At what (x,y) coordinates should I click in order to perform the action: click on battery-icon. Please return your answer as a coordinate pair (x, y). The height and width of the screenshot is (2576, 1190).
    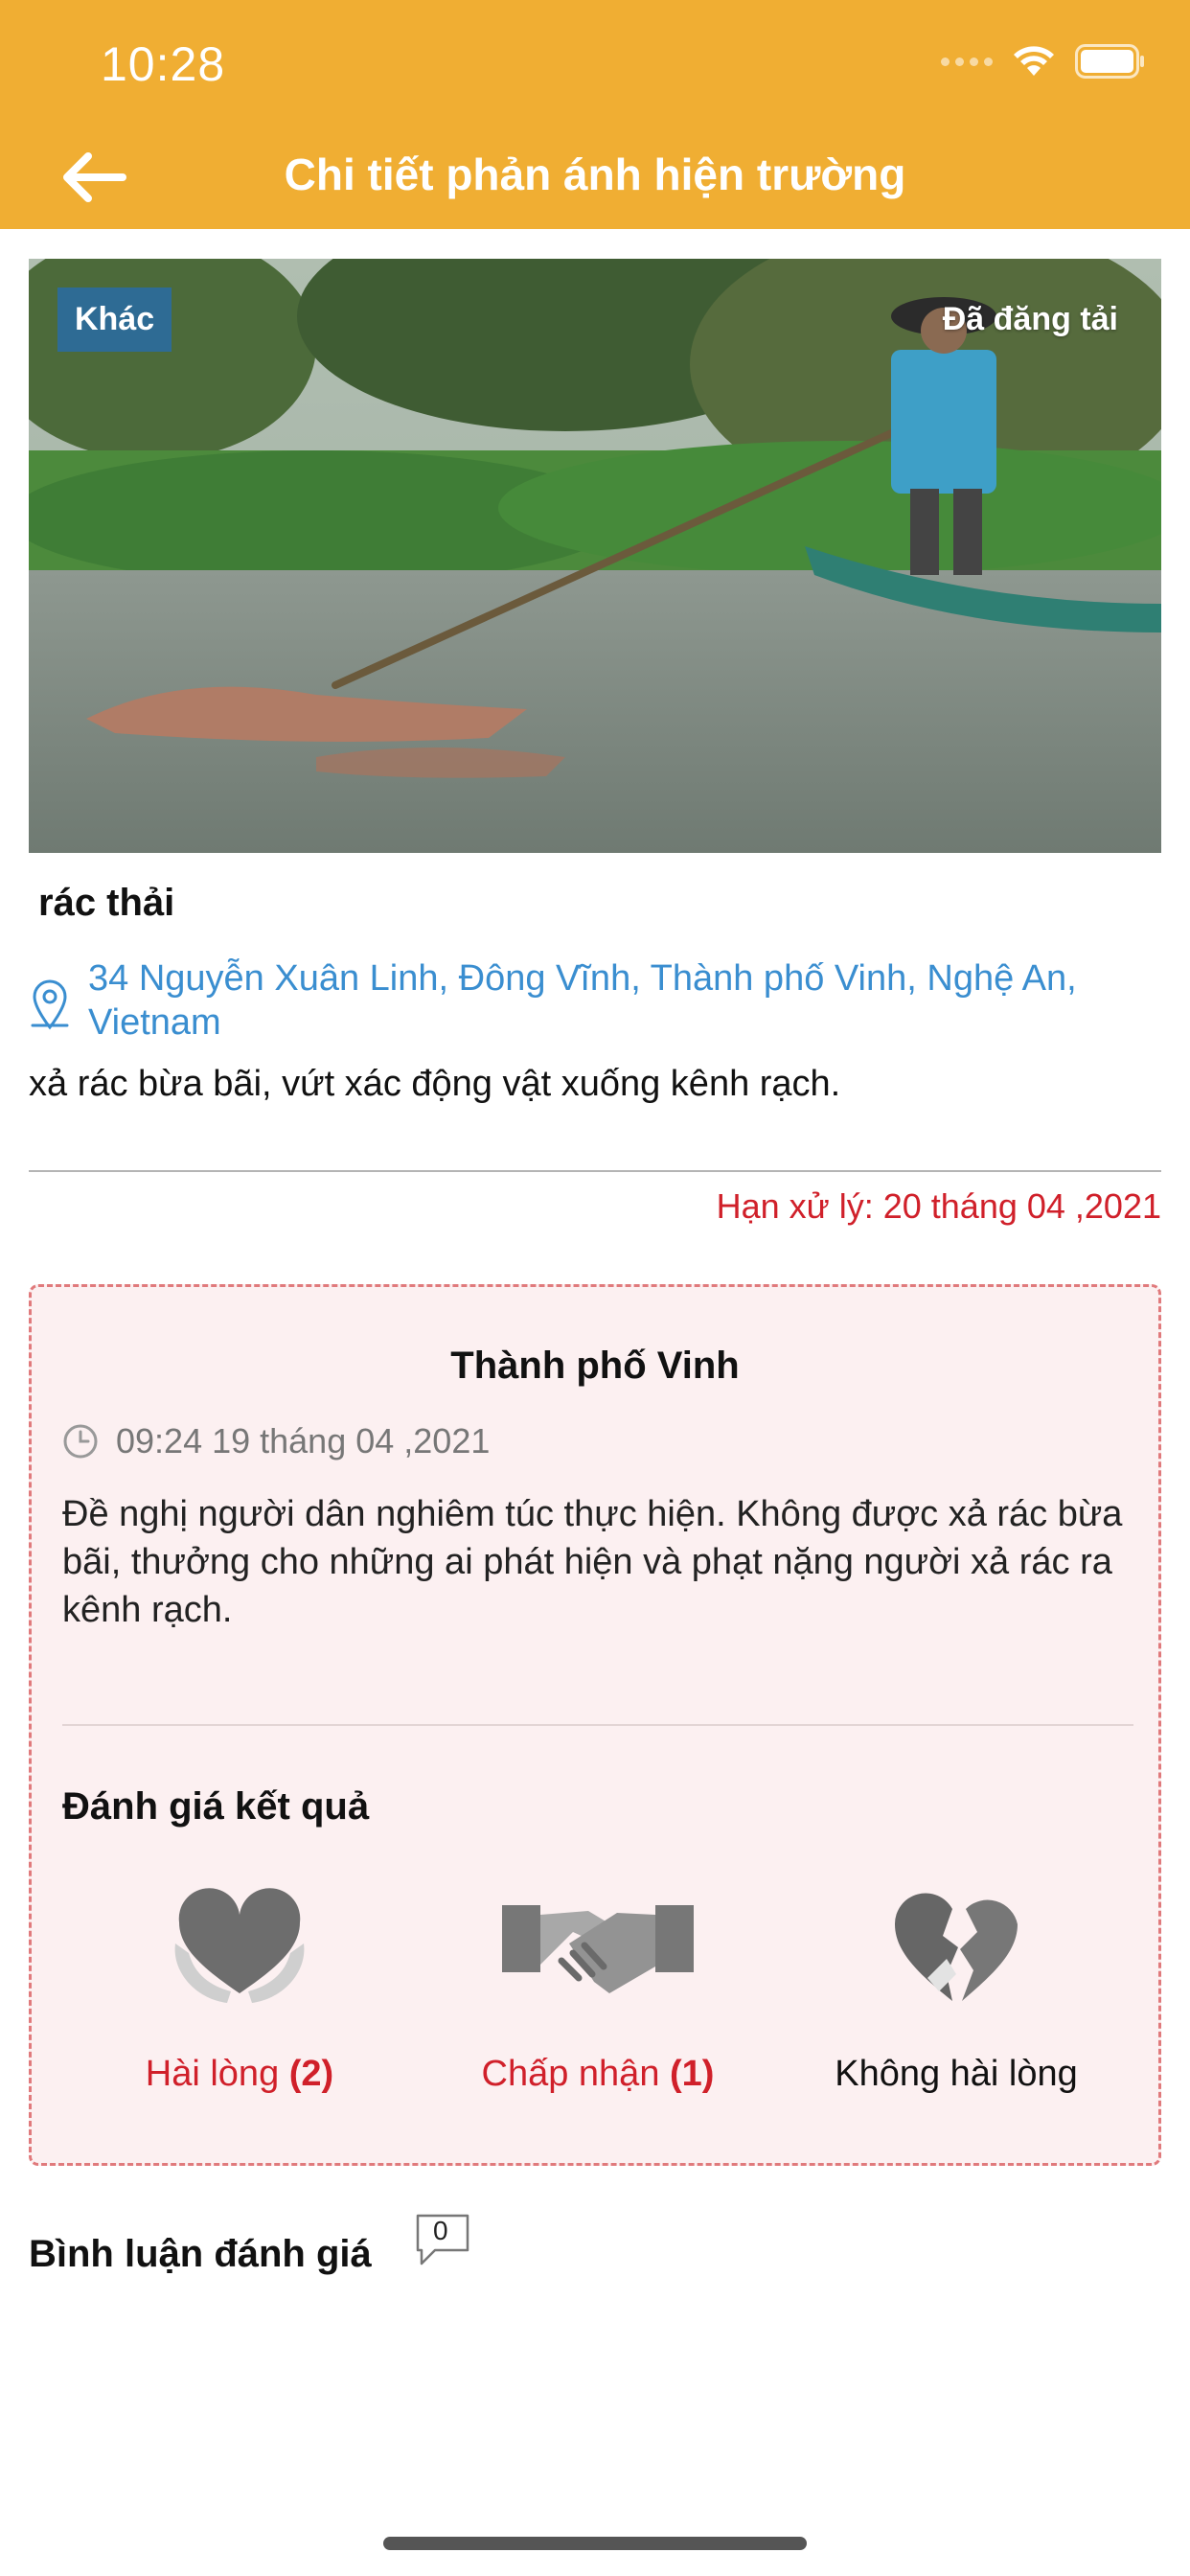
    Looking at the image, I should click on (1110, 62).